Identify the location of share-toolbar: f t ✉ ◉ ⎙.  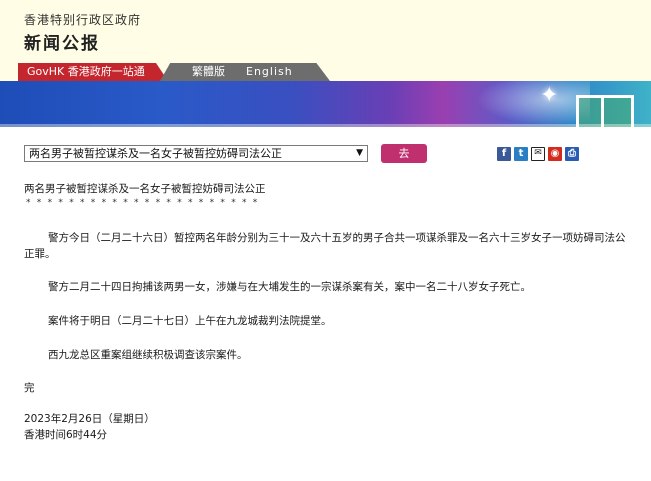
(538, 154).